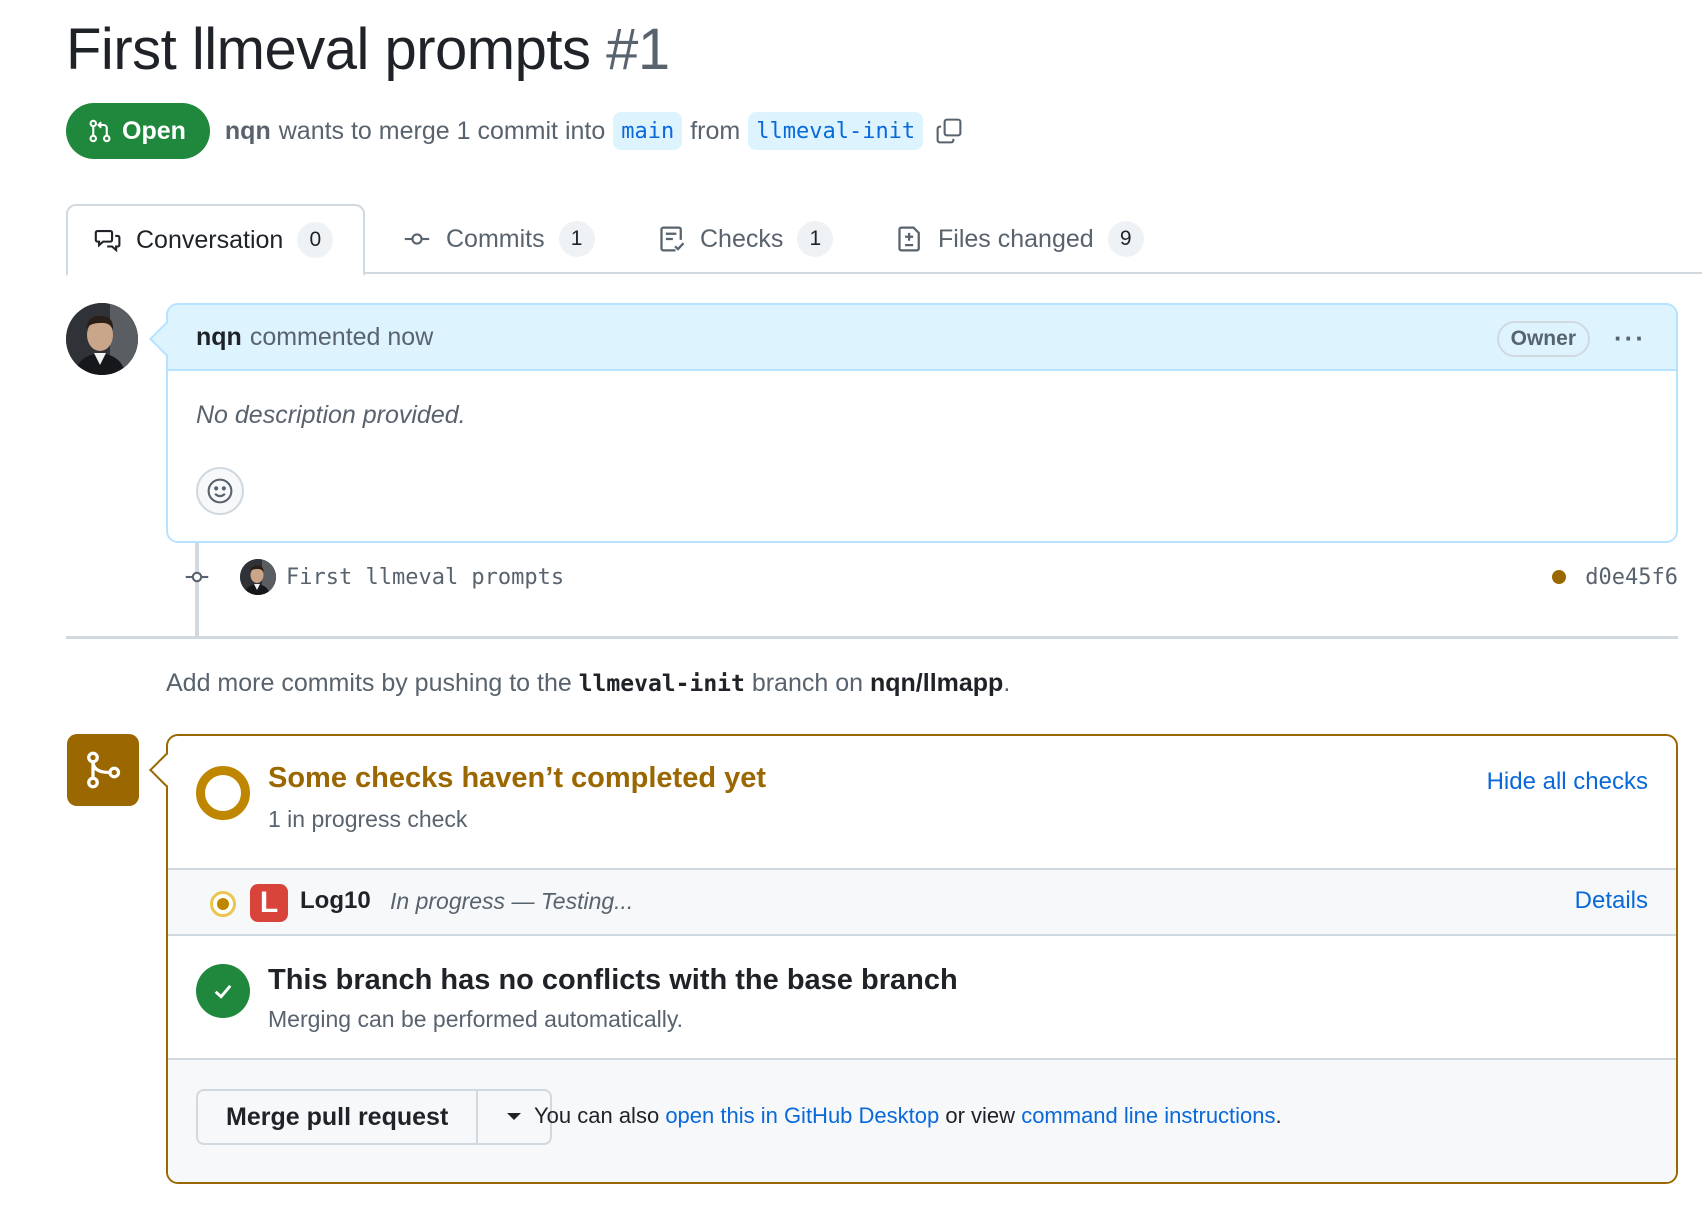 The width and height of the screenshot is (1702, 1206). I want to click on tab-conversation: Conversation 0, so click(216, 240).